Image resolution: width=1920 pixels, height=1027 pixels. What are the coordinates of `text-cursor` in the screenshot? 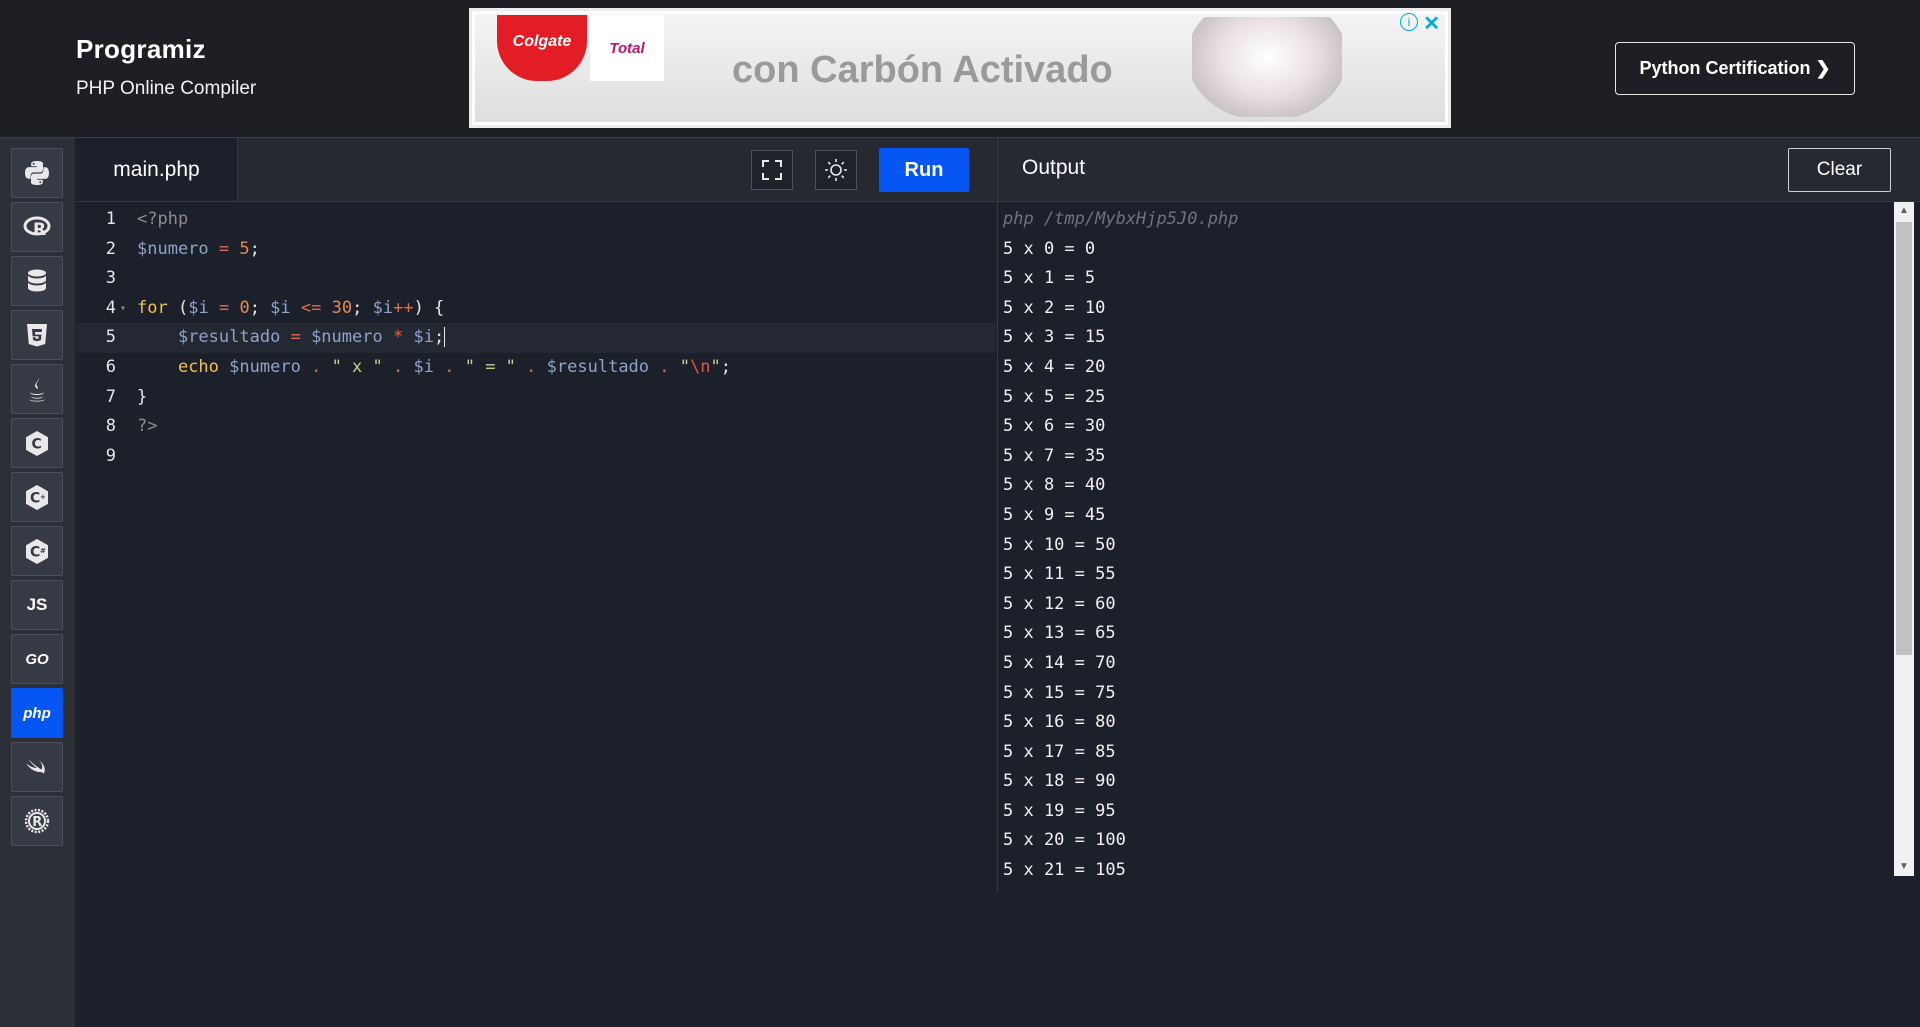 It's located at (445, 337).